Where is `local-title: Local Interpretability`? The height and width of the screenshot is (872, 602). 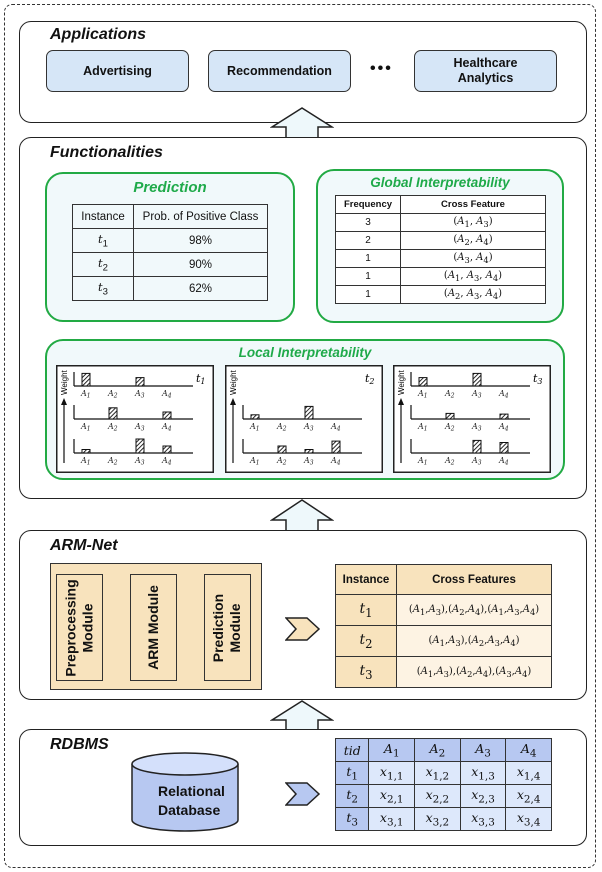
local-title: Local Interpretability is located at coordinates (305, 352).